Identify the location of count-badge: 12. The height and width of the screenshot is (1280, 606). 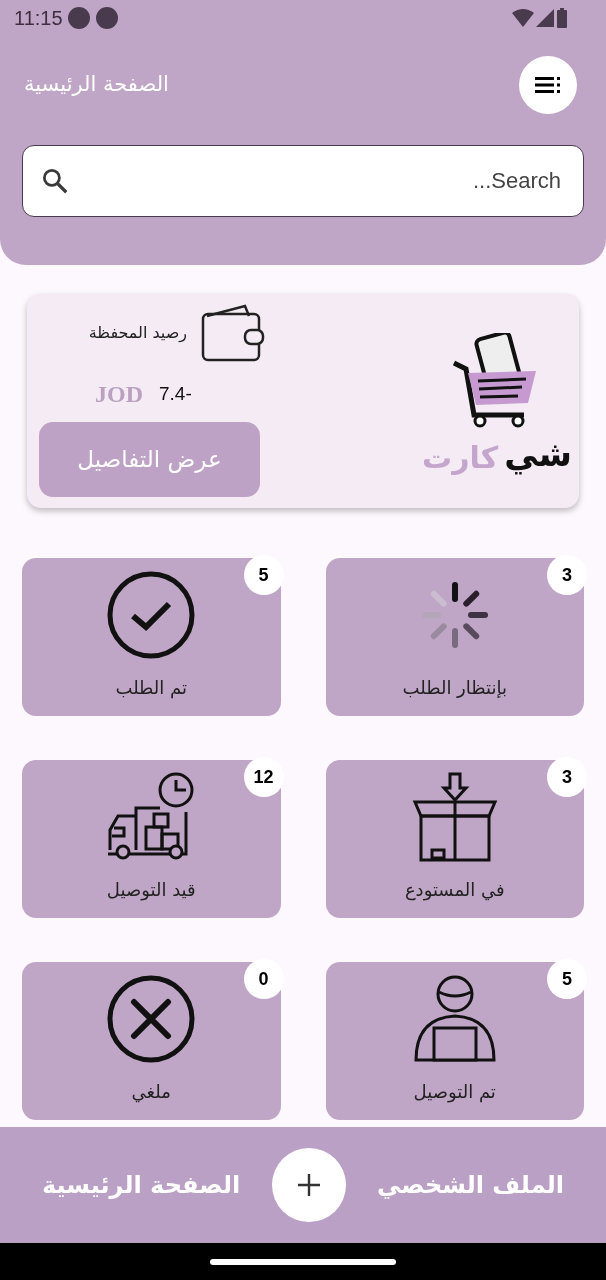
(263, 777).